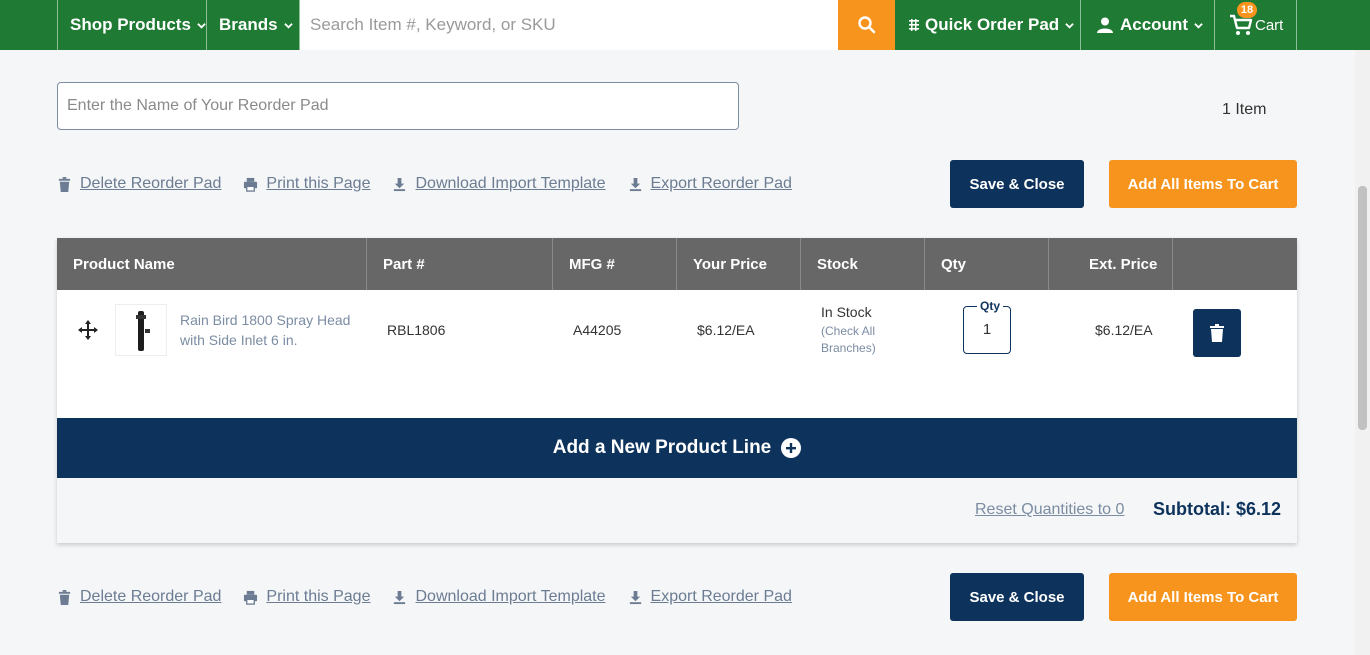 The image size is (1370, 655). What do you see at coordinates (212, 264) in the screenshot?
I see `header-product-name: Product Name` at bounding box center [212, 264].